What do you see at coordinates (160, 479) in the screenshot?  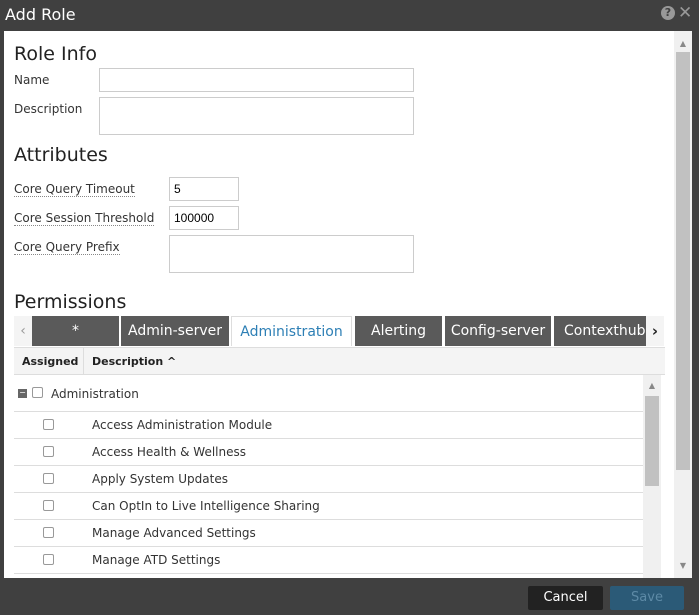 I see `row-label: Apply System Updates` at bounding box center [160, 479].